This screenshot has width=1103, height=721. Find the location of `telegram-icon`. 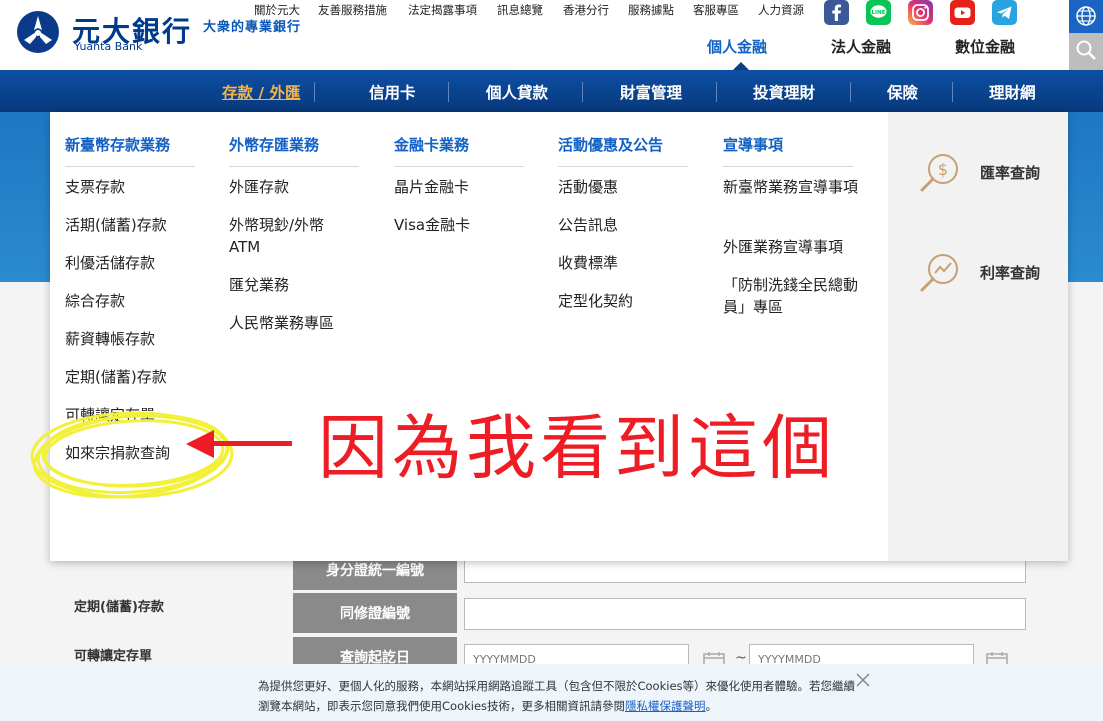

telegram-icon is located at coordinates (1004, 12).